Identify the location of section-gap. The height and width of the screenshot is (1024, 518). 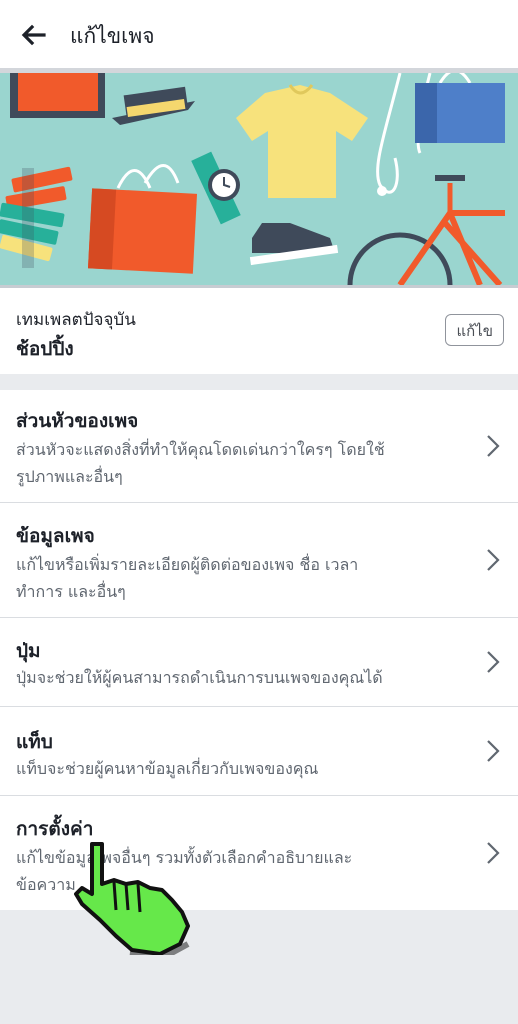
(259, 382).